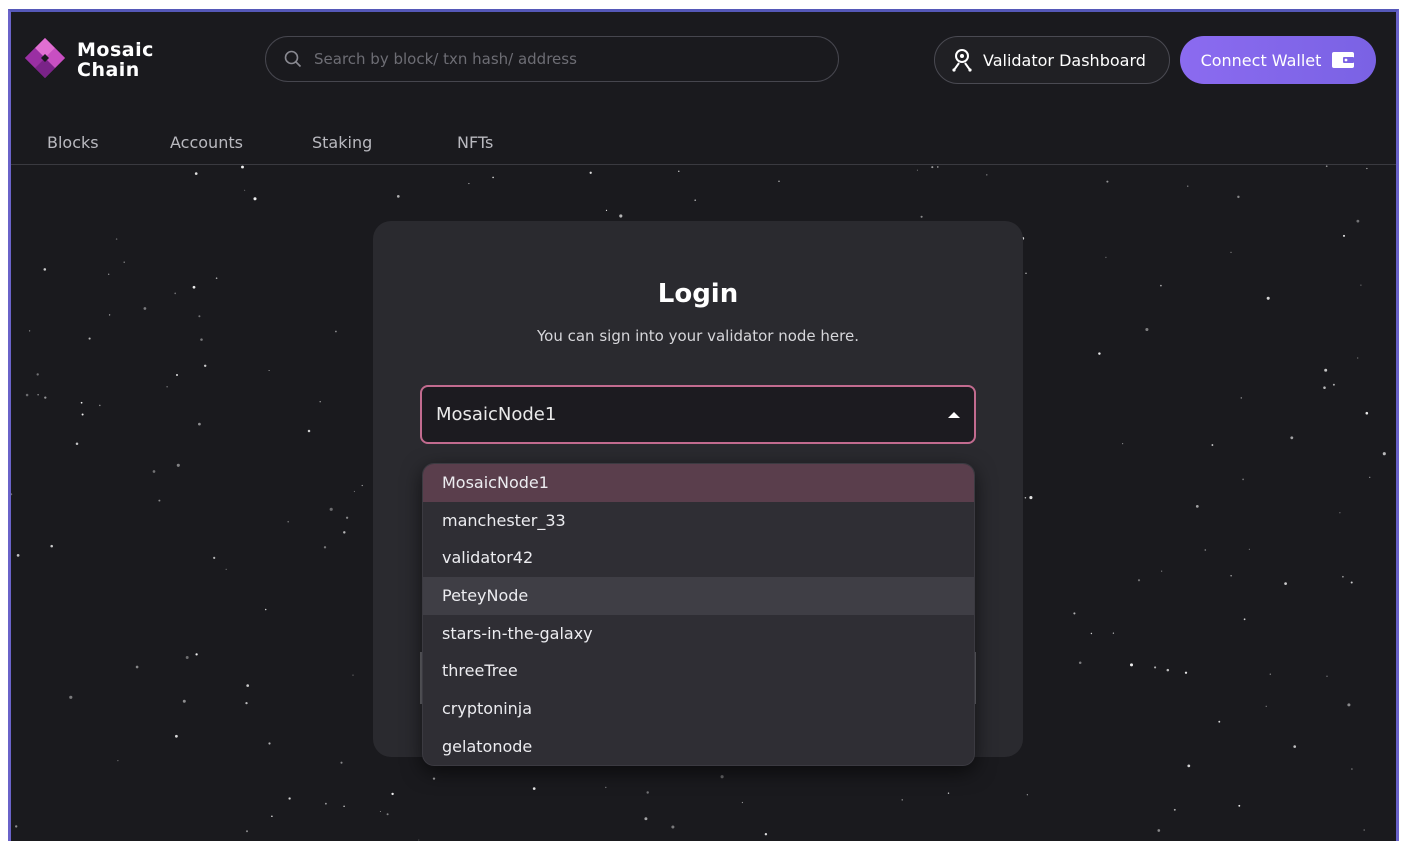 This screenshot has width=1407, height=841. I want to click on dropdown-option: PeteyNode, so click(698, 596).